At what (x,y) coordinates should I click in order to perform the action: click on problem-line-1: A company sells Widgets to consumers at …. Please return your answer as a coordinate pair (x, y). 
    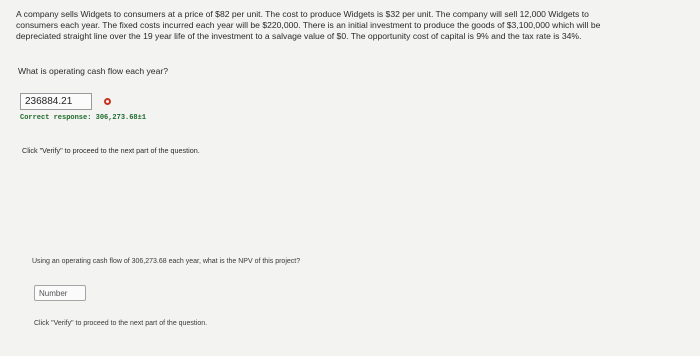
    Looking at the image, I should click on (302, 14).